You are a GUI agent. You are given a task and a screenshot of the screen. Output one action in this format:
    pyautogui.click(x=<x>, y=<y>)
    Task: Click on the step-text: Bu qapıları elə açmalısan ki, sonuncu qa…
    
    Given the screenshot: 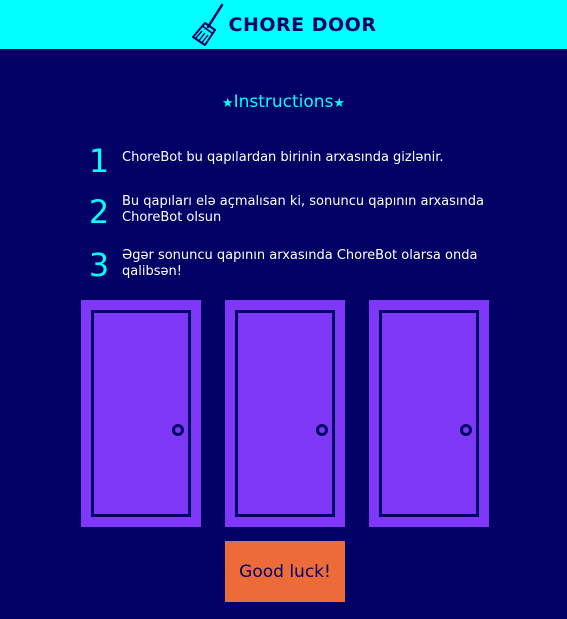 What is the action you would take?
    pyautogui.click(x=303, y=209)
    